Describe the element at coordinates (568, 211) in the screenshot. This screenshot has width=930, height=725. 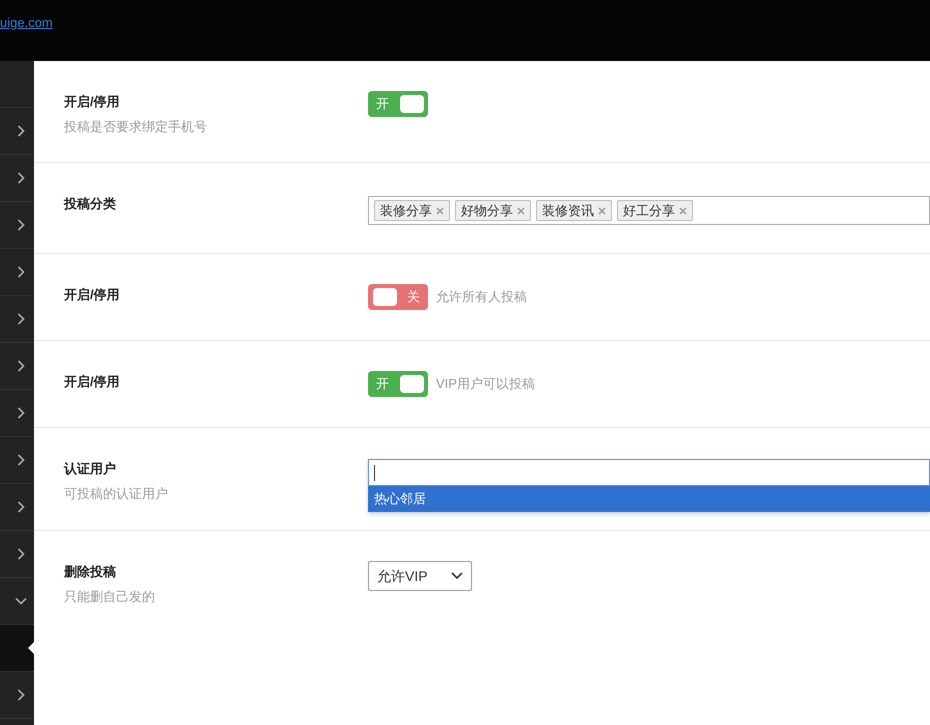
I see `tag-label: 装修资讯` at that location.